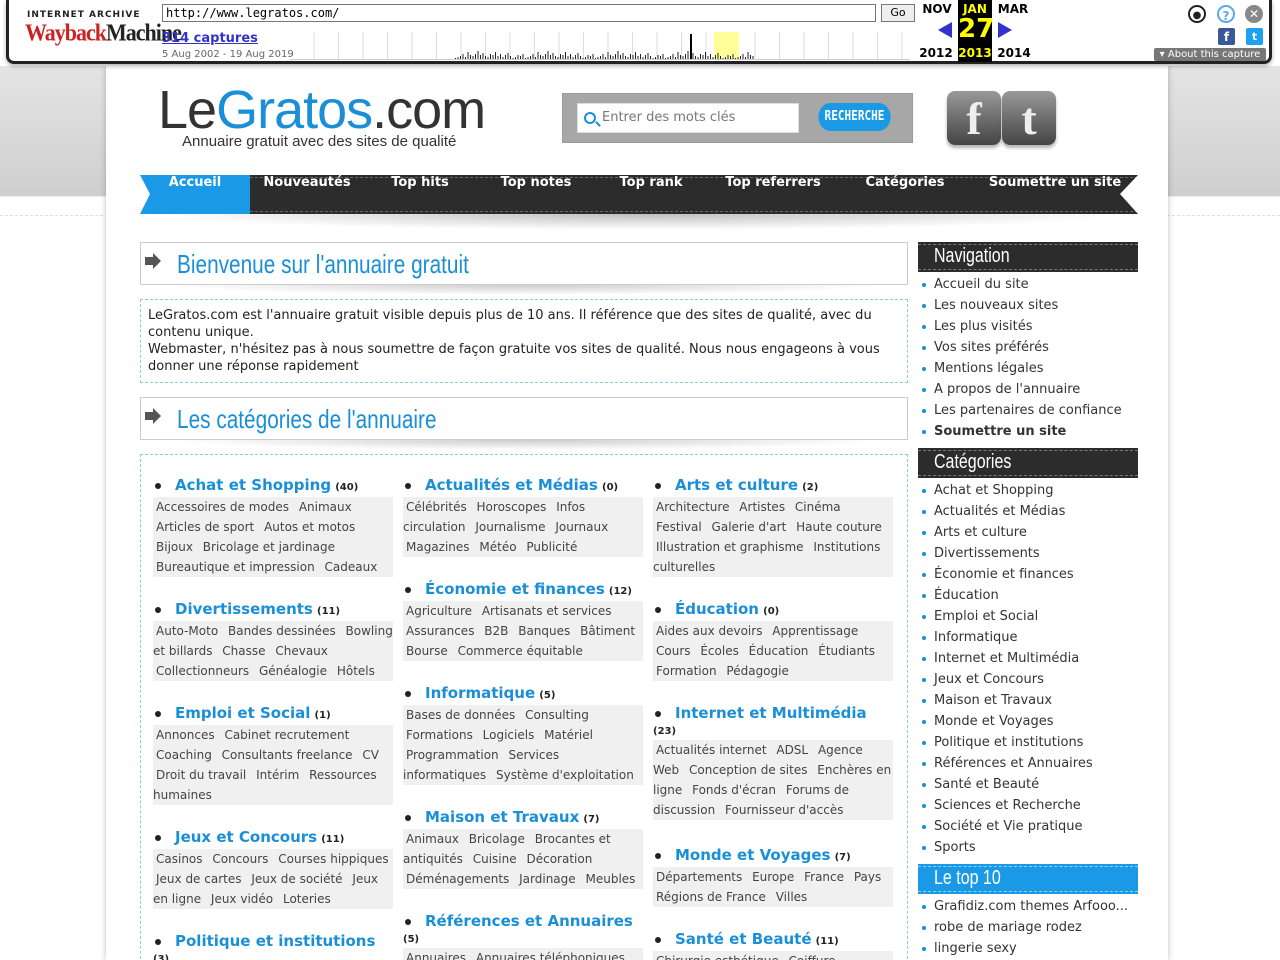 The height and width of the screenshot is (960, 1280). What do you see at coordinates (1028, 553) in the screenshot?
I see `sidebar-link: Divertissements` at bounding box center [1028, 553].